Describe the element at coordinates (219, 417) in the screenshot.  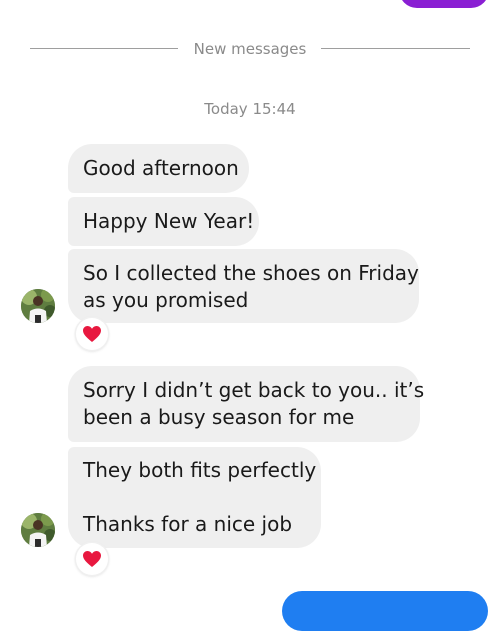
I see `message-text-line: been a busy season for me` at that location.